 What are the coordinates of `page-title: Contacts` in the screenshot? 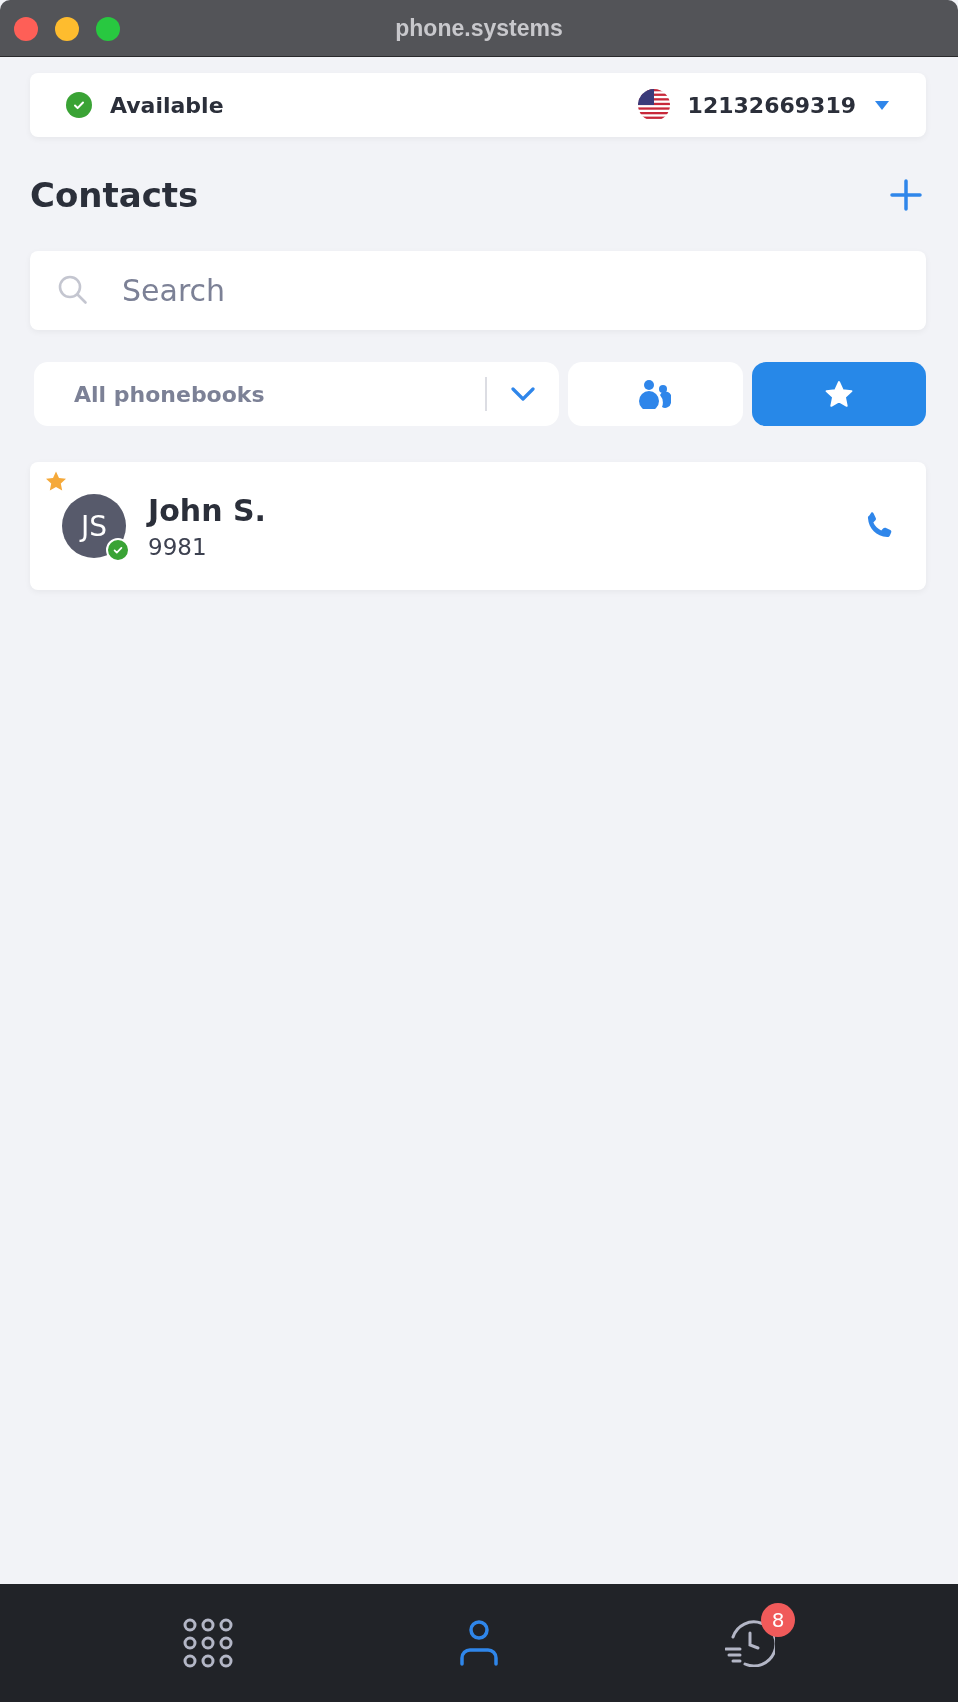 It's located at (114, 195).